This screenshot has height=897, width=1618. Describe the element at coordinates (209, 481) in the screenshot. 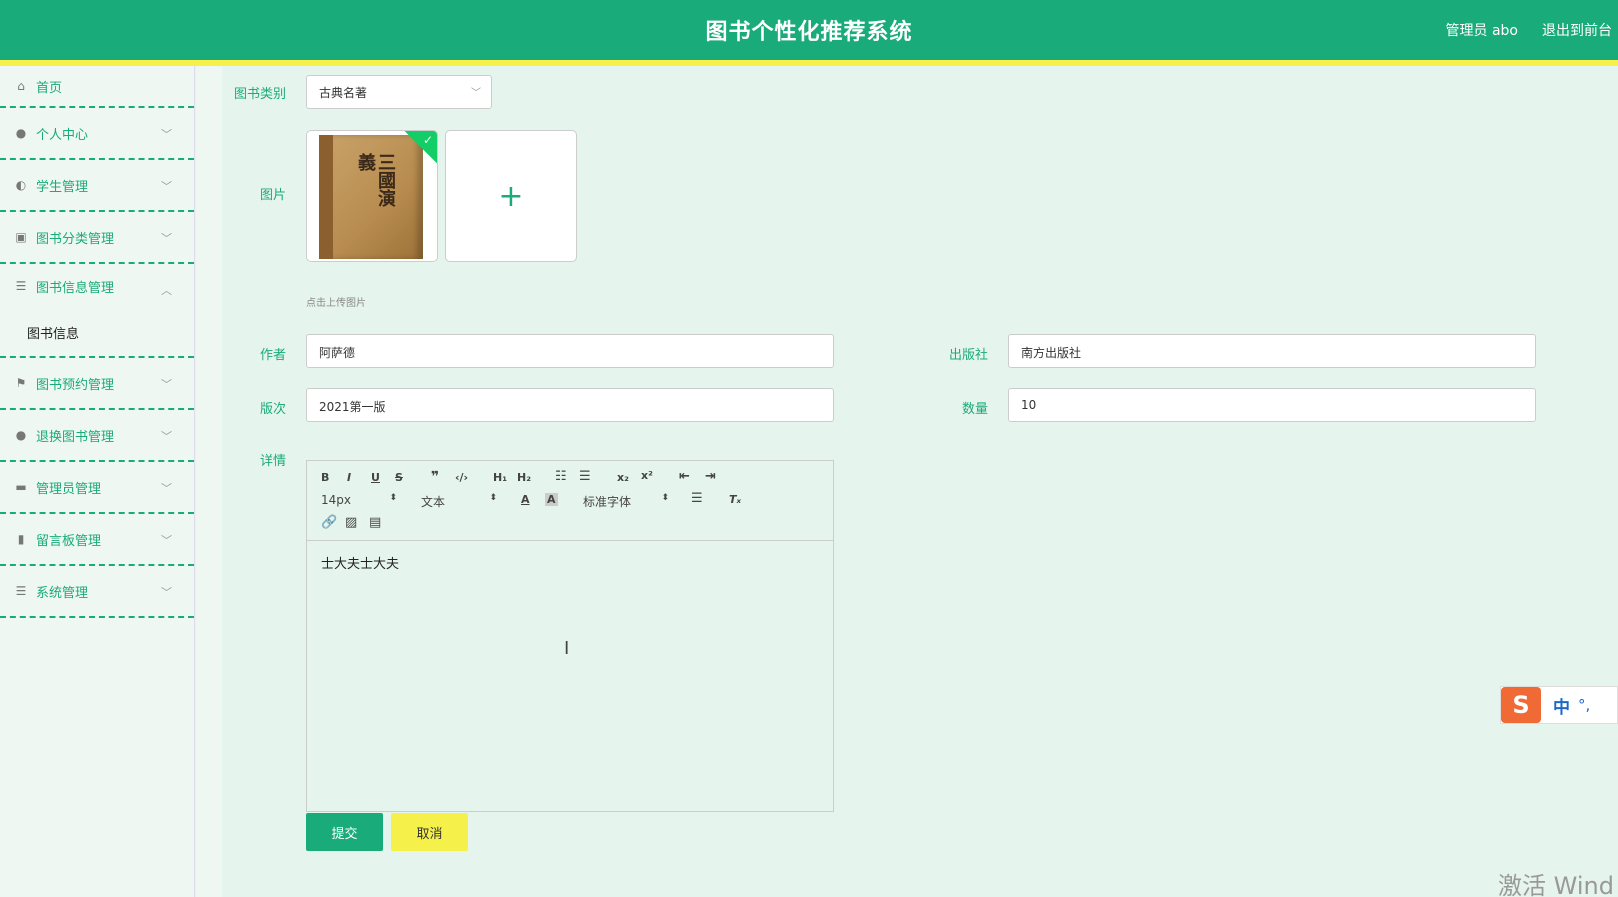

I see `sidebar-gutter` at that location.